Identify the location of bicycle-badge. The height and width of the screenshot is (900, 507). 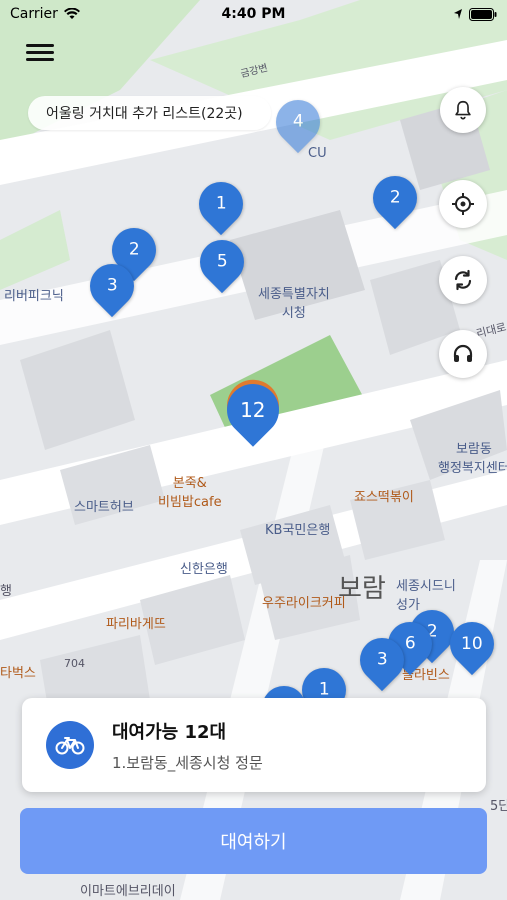
(70, 745).